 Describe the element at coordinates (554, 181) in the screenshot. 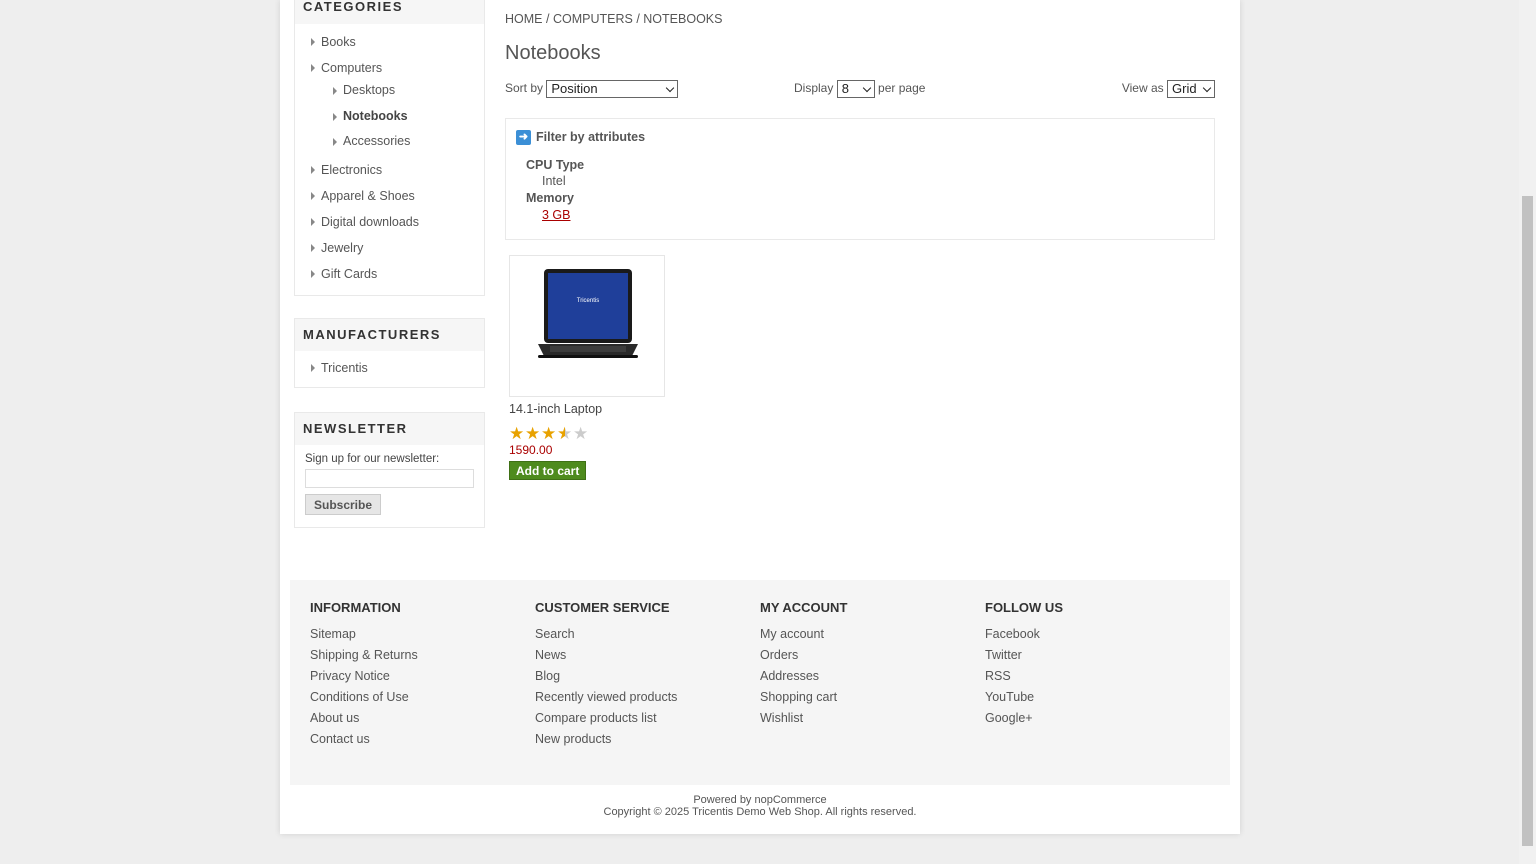

I see `filter-value: Intel` at that location.